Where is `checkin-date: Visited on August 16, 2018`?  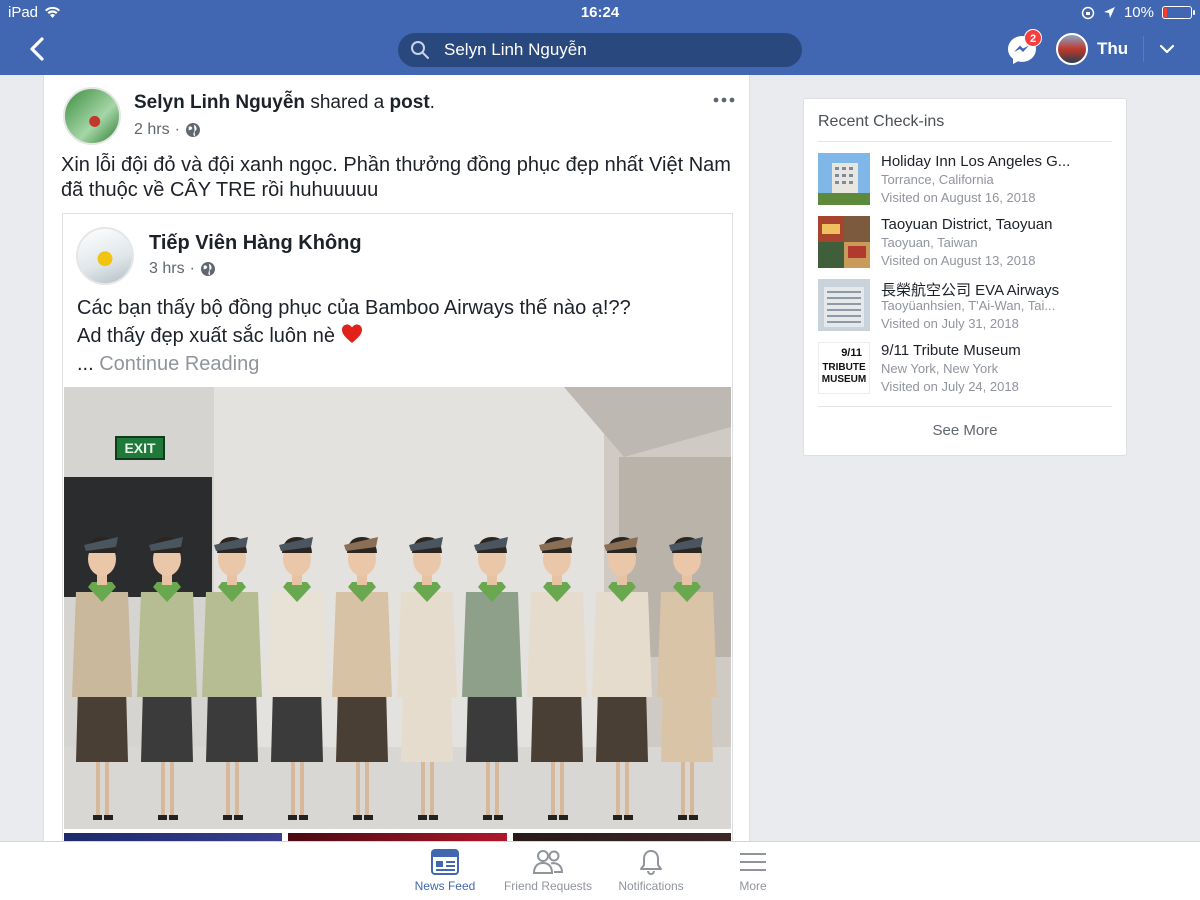
checkin-date: Visited on August 16, 2018 is located at coordinates (958, 197).